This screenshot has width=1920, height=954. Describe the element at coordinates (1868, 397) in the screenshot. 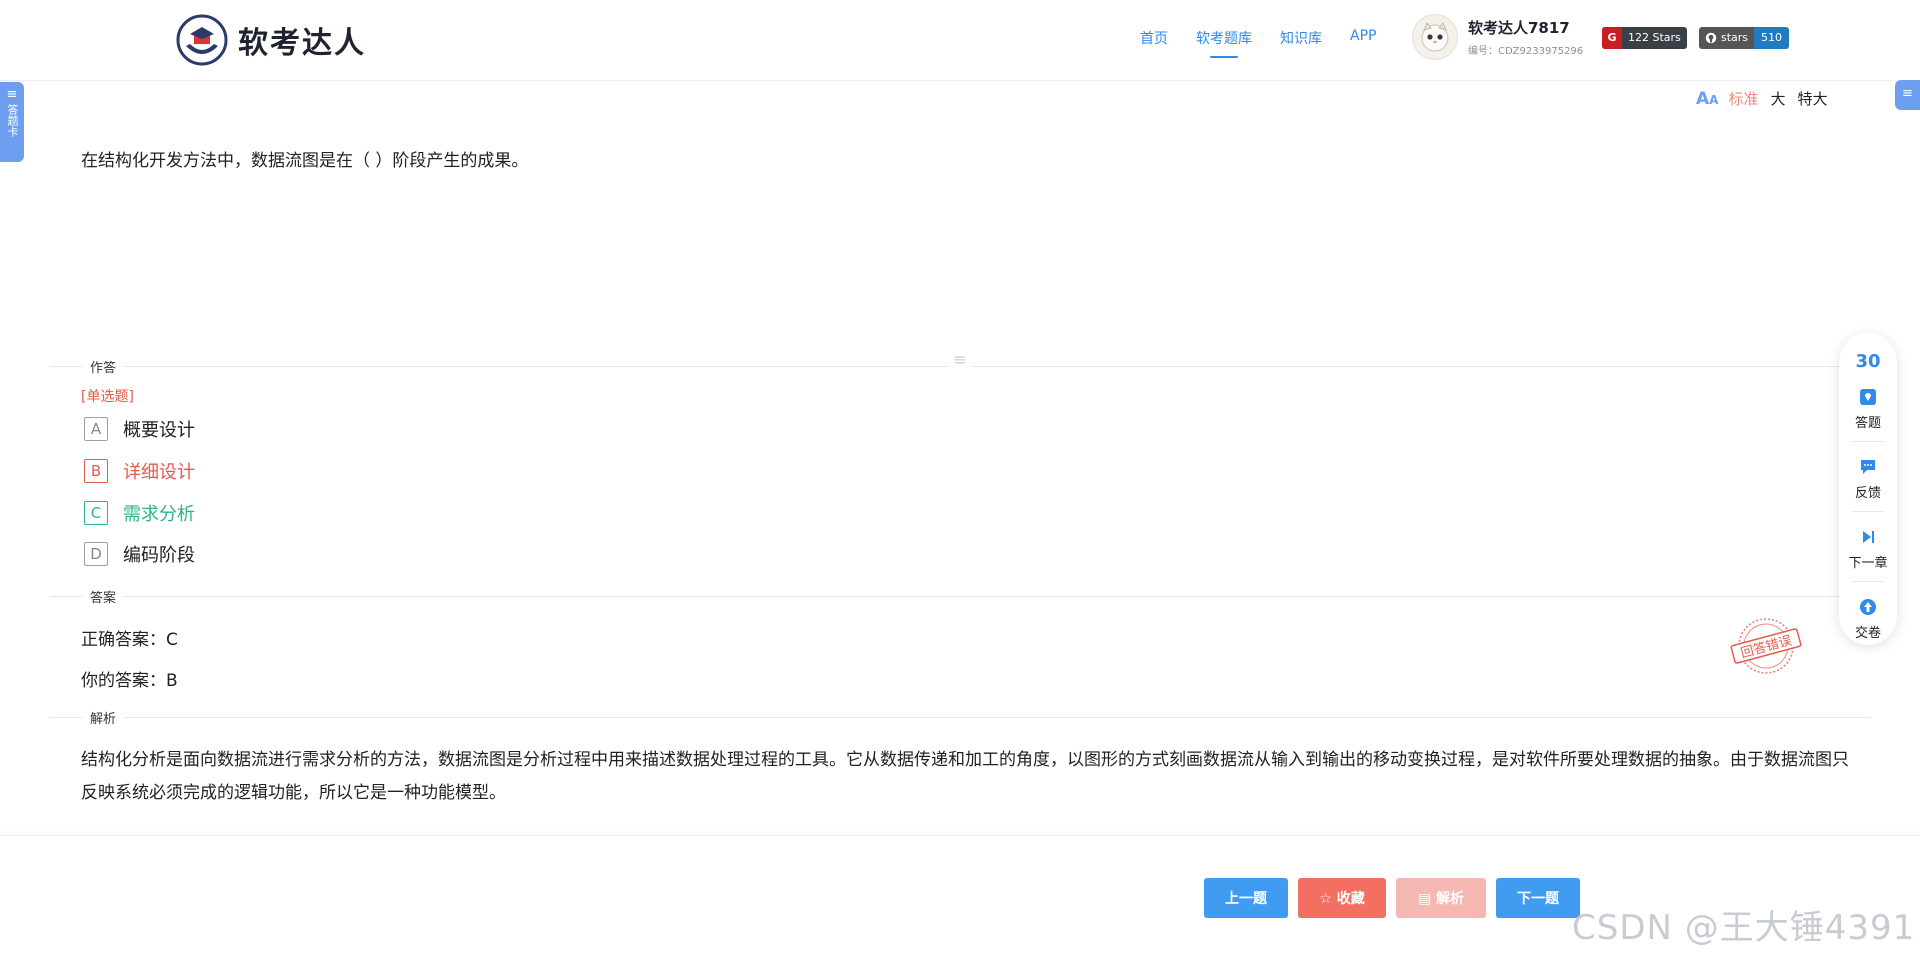

I see `answer-sheet-icon` at that location.